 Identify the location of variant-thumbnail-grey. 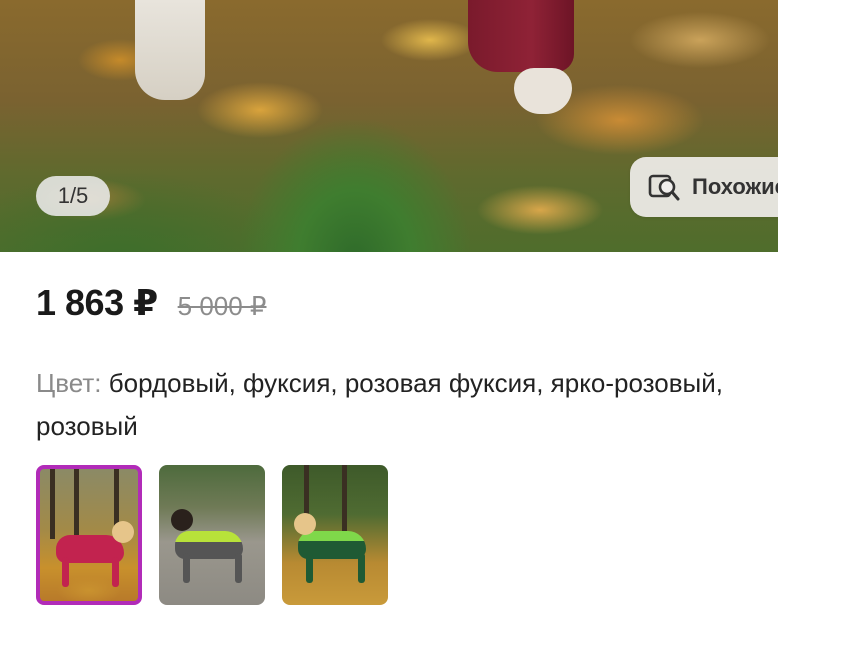
(212, 535).